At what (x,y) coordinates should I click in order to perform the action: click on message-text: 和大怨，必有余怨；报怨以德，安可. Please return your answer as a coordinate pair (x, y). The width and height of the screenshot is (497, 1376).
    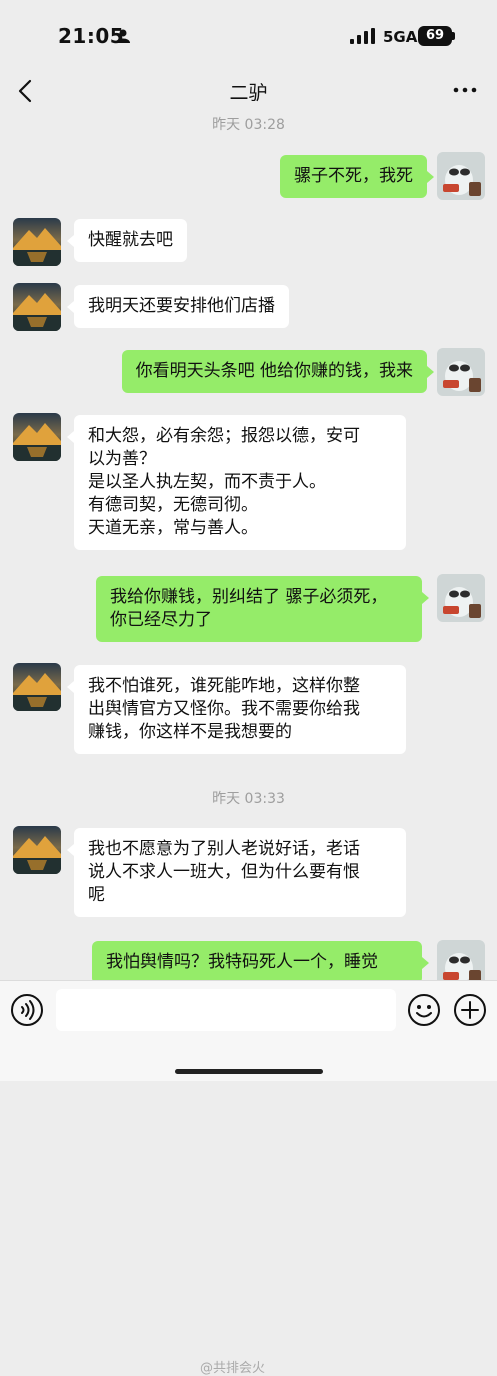
    Looking at the image, I should click on (224, 436).